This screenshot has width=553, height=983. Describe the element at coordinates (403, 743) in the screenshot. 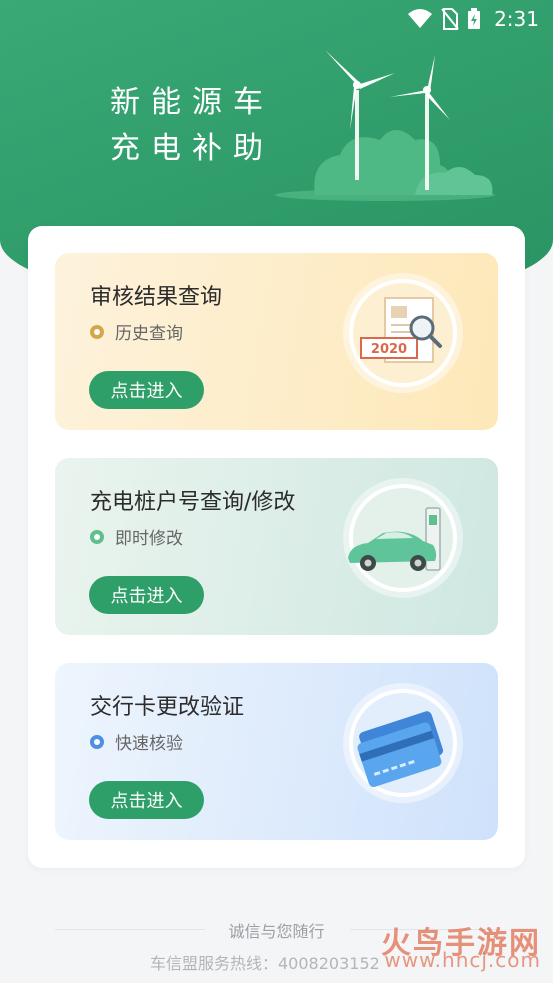

I see `bank-card-icon` at that location.